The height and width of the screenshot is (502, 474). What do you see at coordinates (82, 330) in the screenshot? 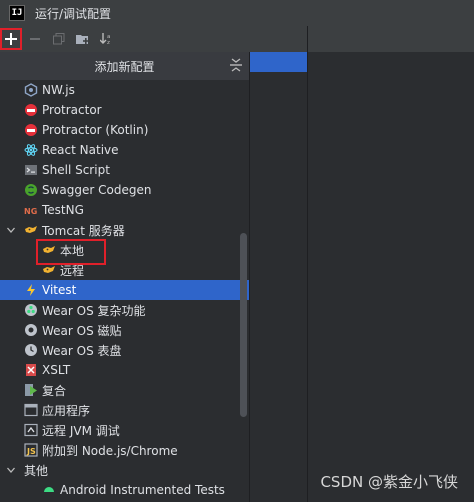
I see `list-item-label: Wear OS 磁贴` at bounding box center [82, 330].